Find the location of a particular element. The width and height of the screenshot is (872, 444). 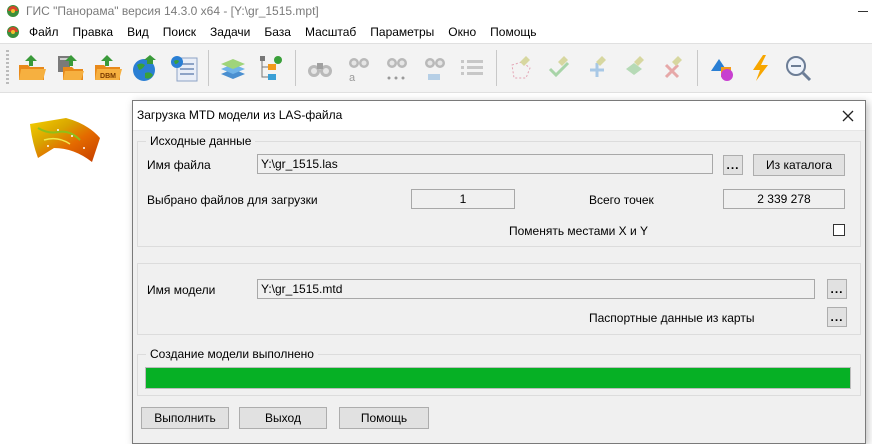

file-name-label: Имя файла is located at coordinates (179, 165).